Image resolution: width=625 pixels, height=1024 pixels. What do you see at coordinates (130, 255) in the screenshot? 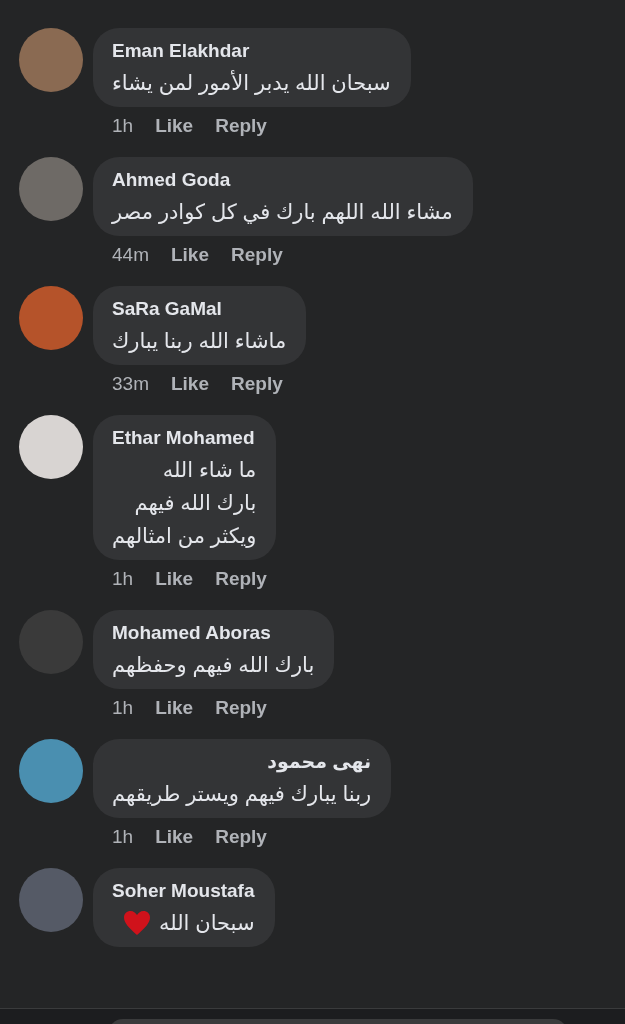
I see `comment-time: 44m` at bounding box center [130, 255].